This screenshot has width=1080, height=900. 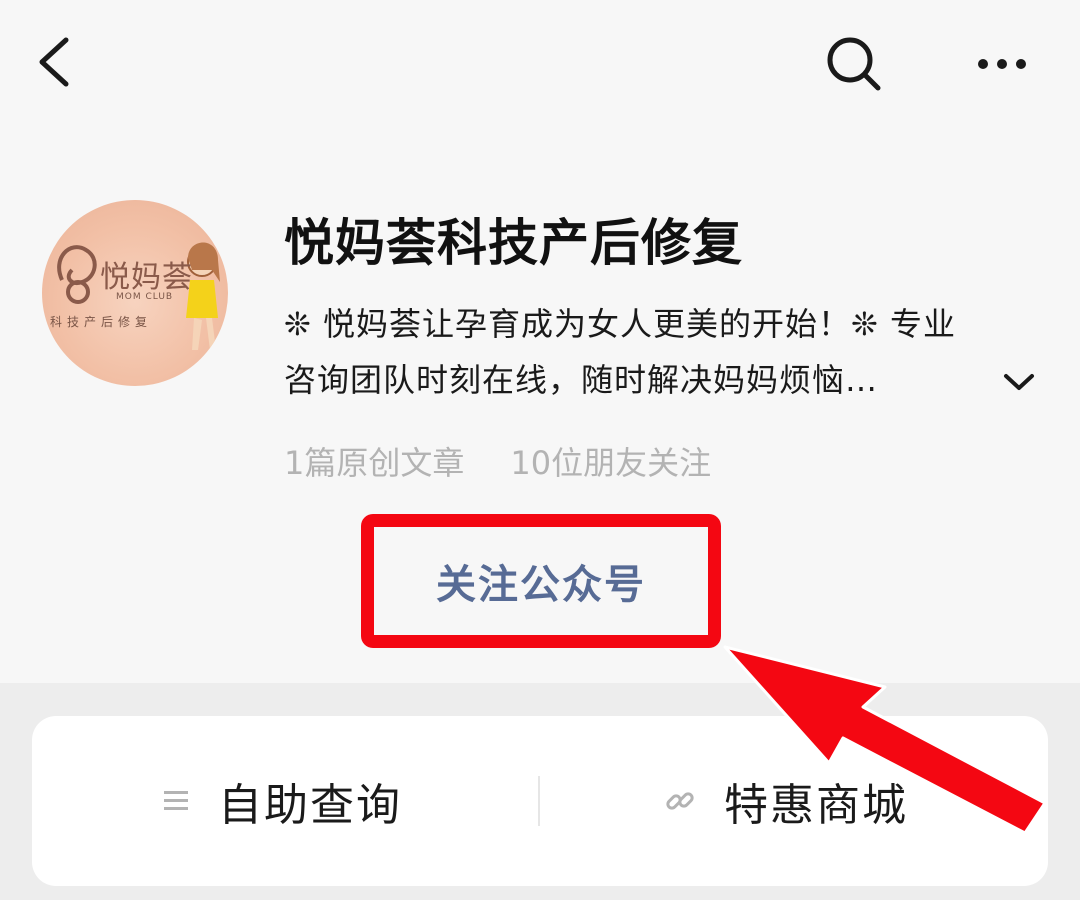 I want to click on avatar-brand-text: 悦妈荟, so click(x=146, y=277).